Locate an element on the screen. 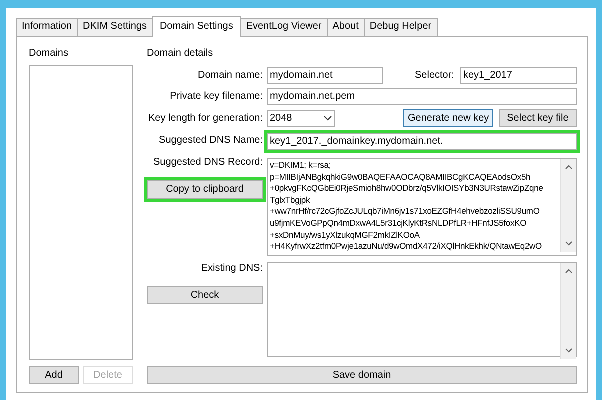  field-label: Selector: is located at coordinates (434, 75).